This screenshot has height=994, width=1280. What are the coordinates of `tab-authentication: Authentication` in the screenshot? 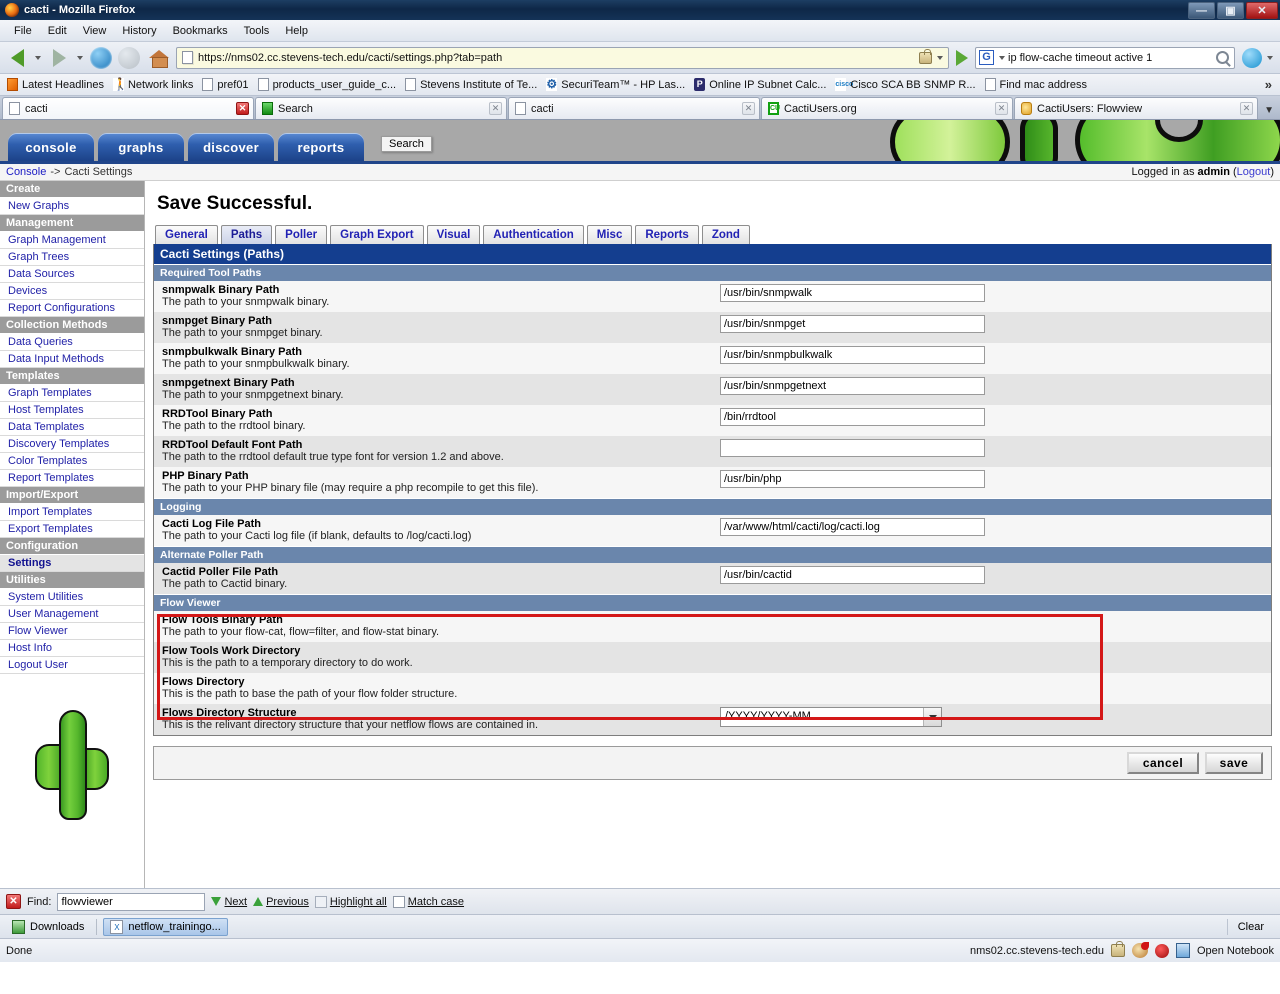 It's located at (533, 234).